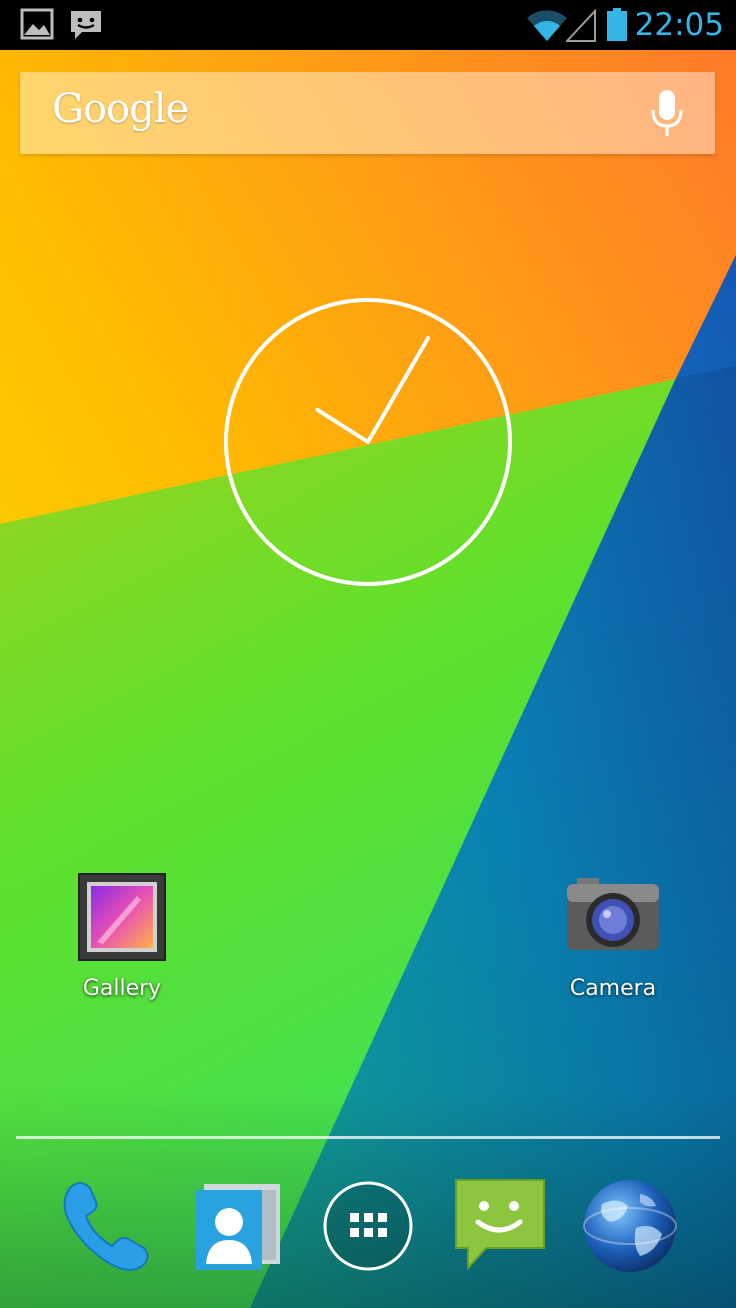 The width and height of the screenshot is (736, 1308). I want to click on message-notification-icon, so click(86, 25).